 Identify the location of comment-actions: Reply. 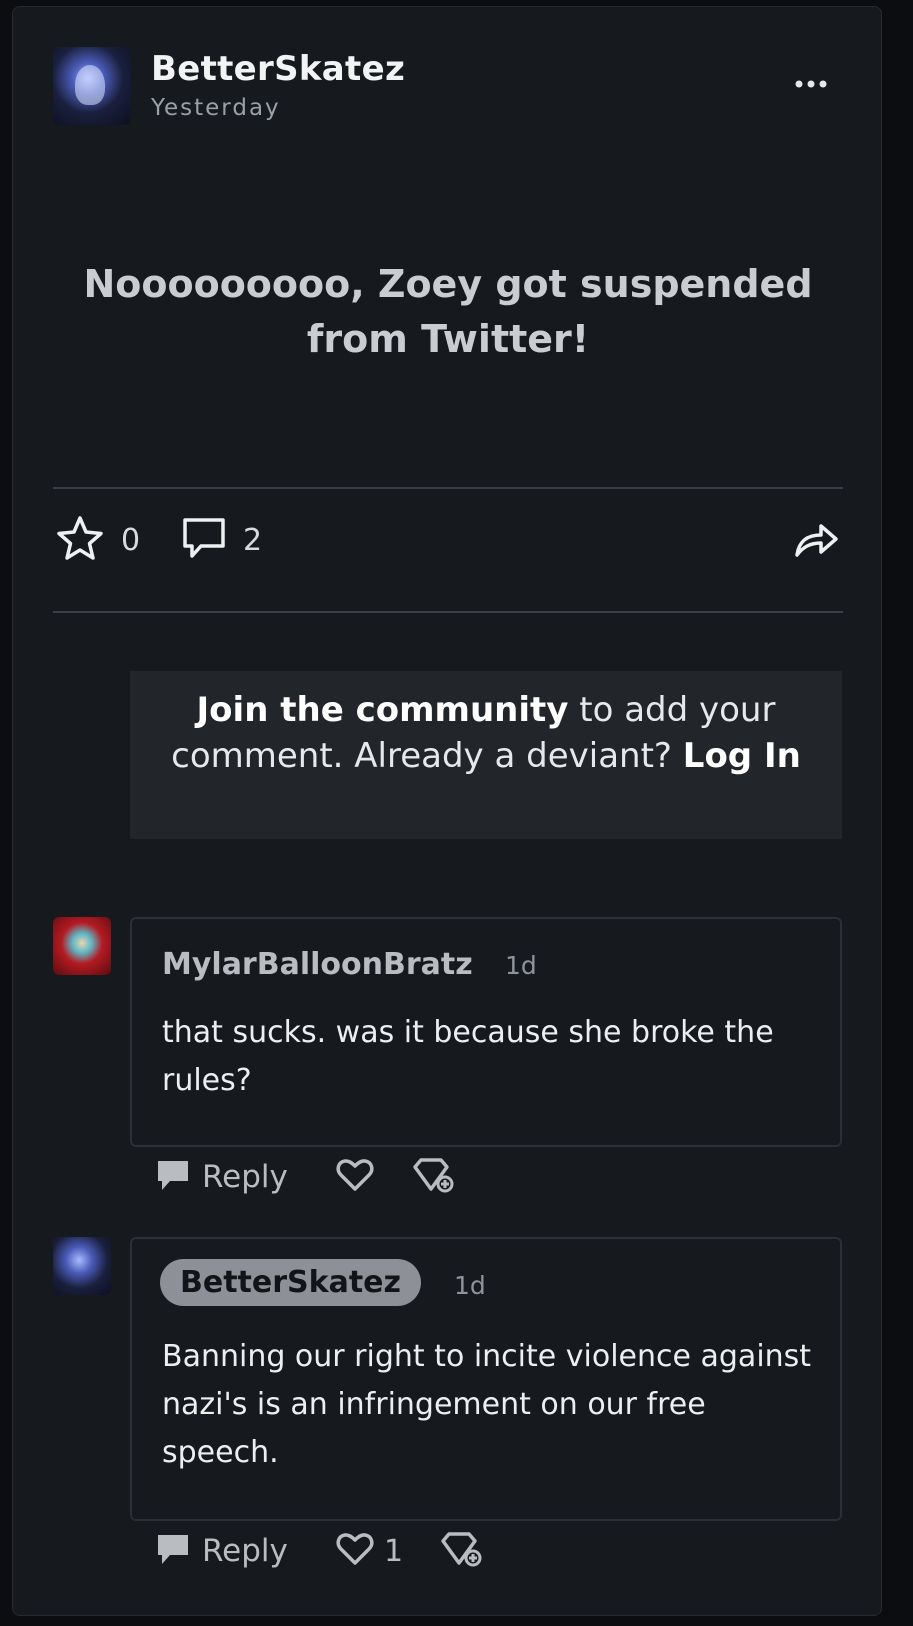
(365, 1180).